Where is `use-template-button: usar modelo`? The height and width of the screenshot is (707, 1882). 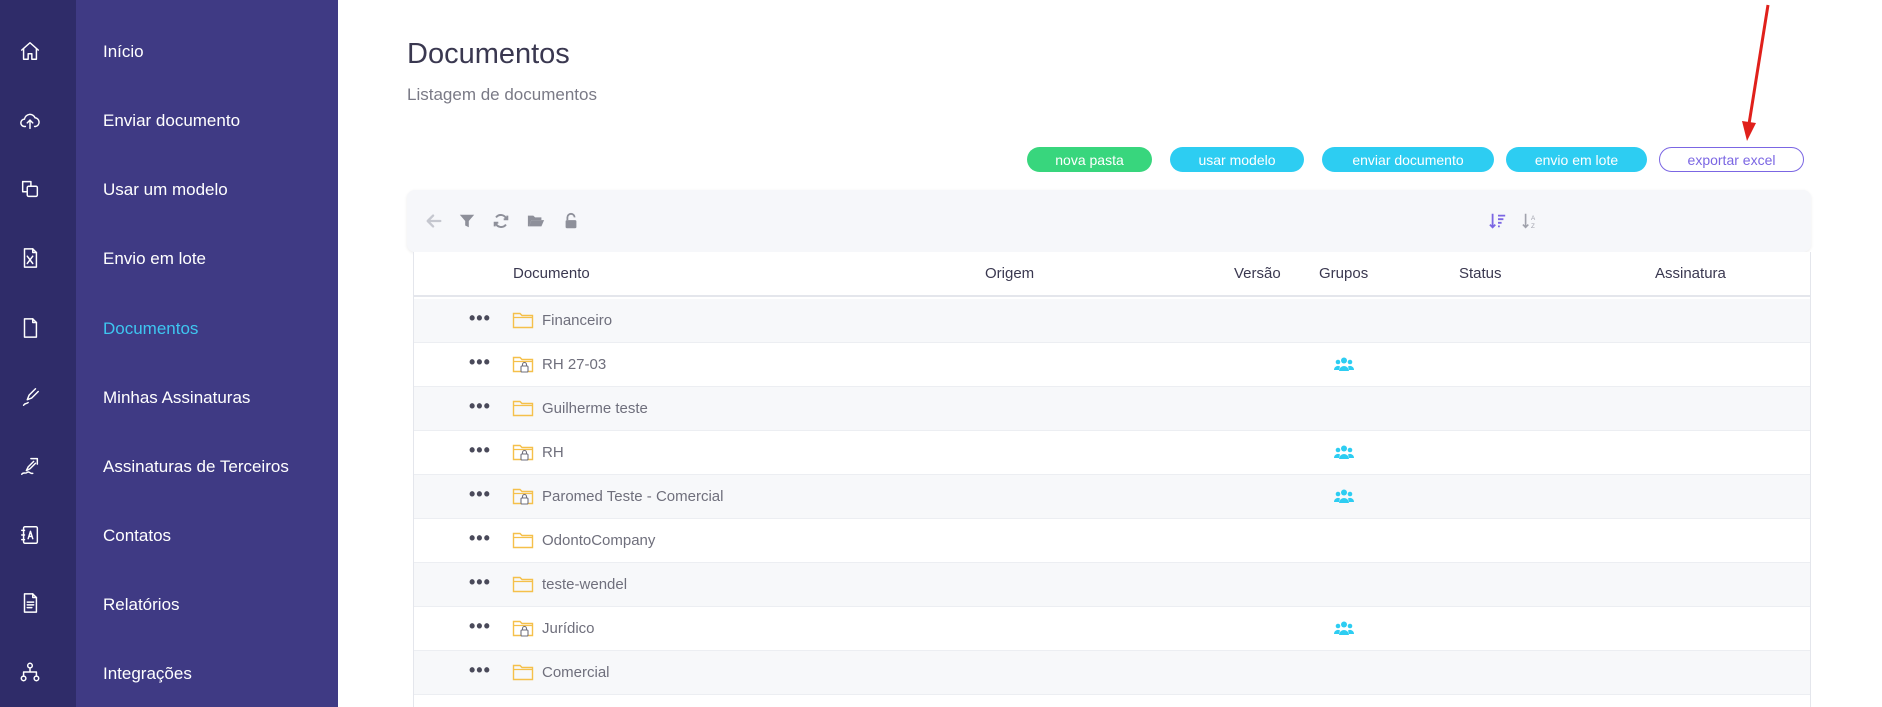 use-template-button: usar modelo is located at coordinates (1237, 159).